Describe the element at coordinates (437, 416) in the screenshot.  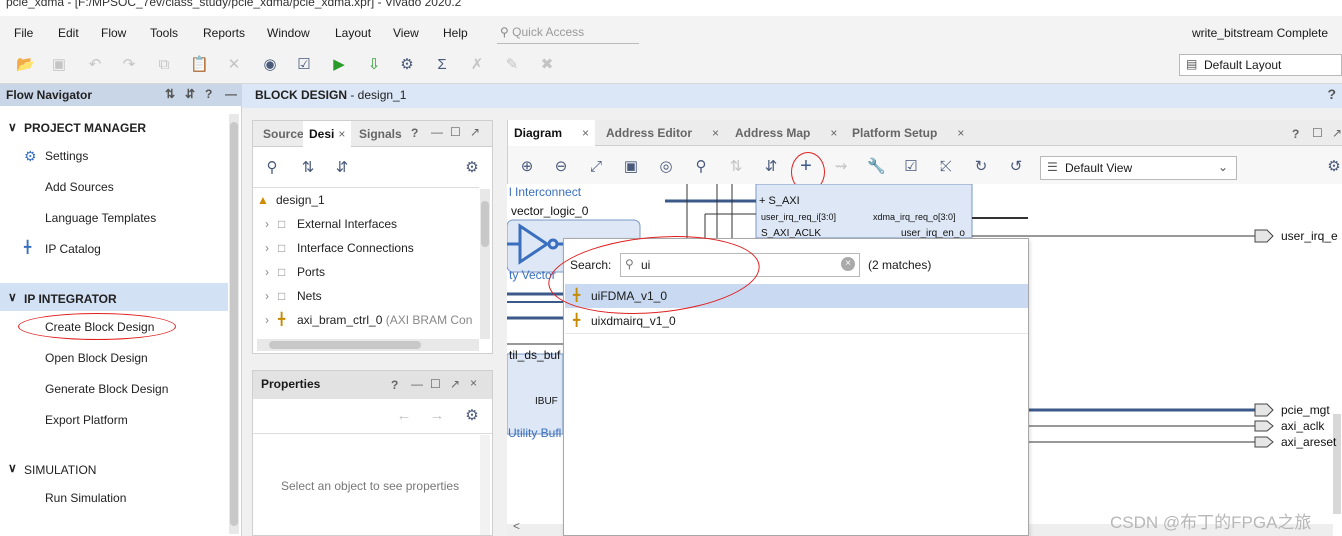
I see `forward-arrow-icon: →` at that location.